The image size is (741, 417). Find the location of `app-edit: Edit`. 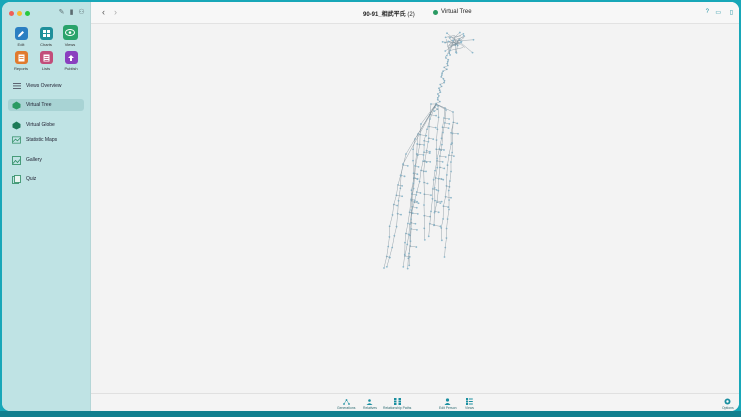

app-edit: Edit is located at coordinates (21, 37).